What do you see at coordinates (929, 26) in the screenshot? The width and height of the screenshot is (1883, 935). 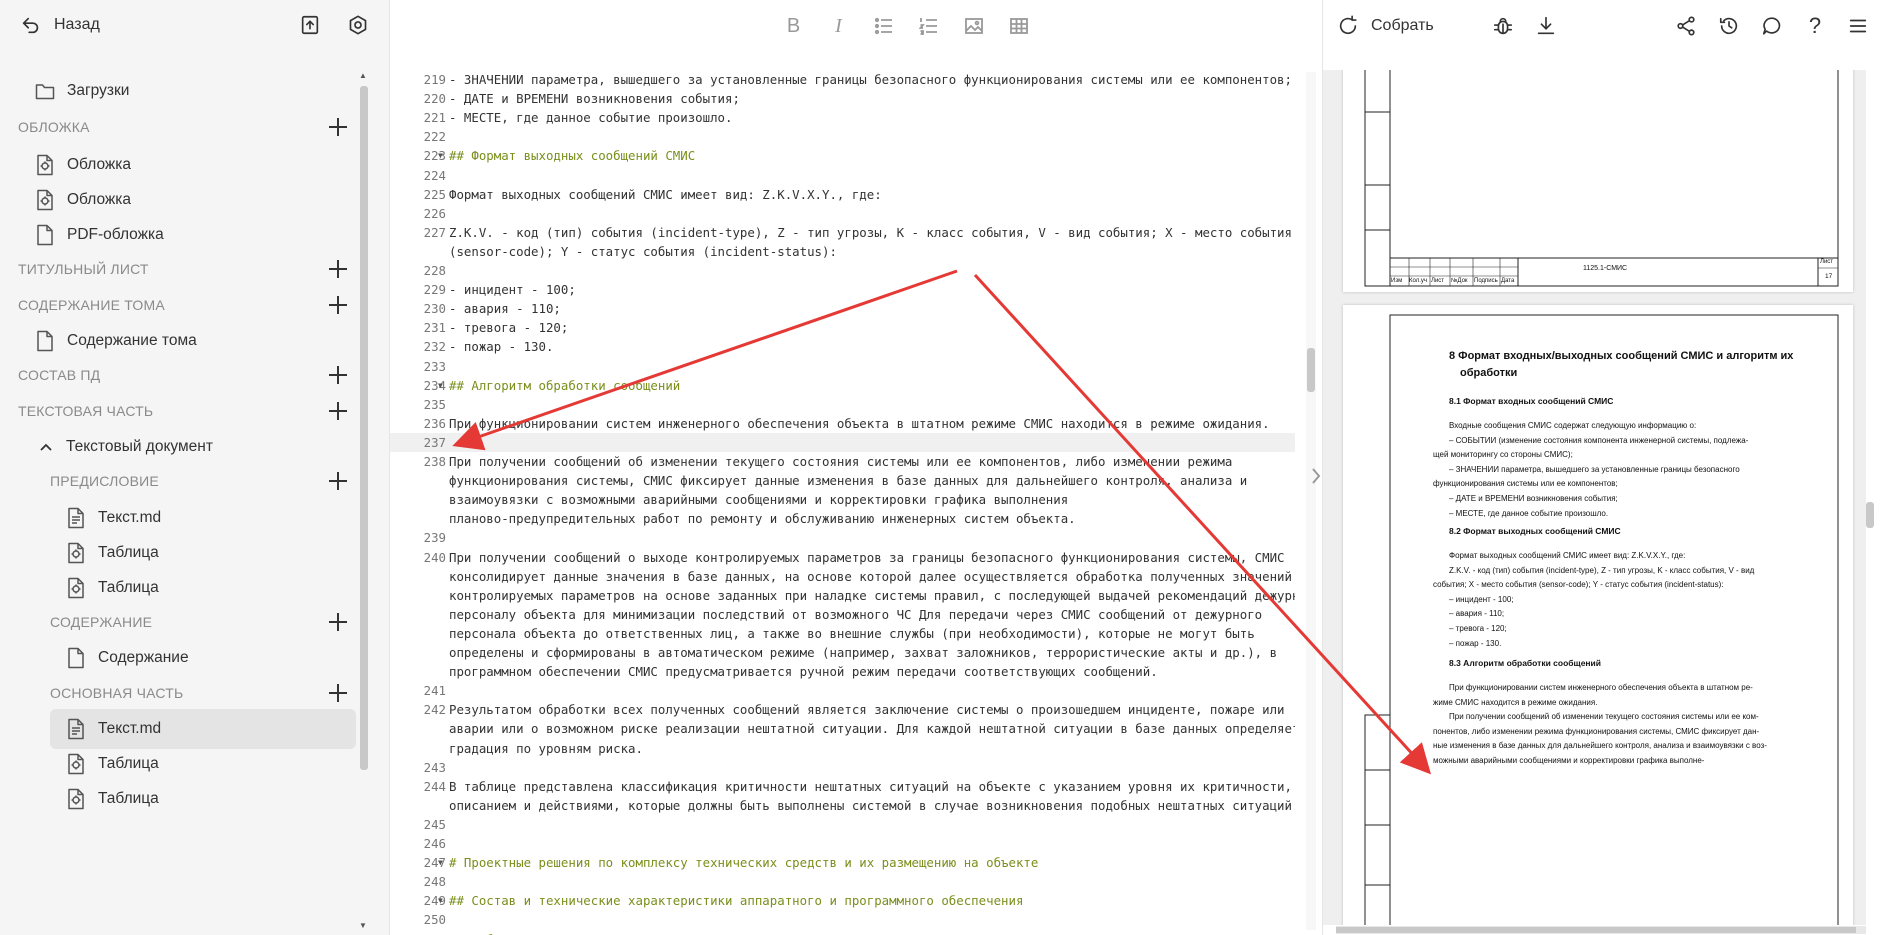 I see `numbered-list-icon` at bounding box center [929, 26].